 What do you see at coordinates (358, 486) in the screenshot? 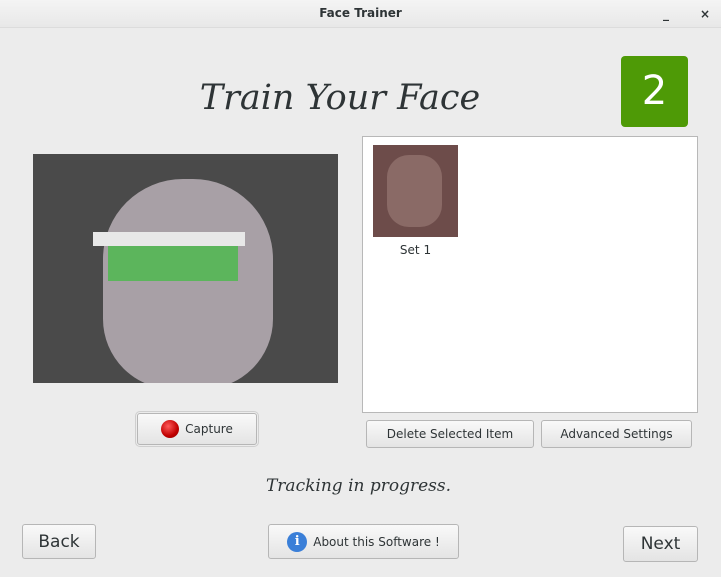
I see `status-text: Tracking in progress.` at bounding box center [358, 486].